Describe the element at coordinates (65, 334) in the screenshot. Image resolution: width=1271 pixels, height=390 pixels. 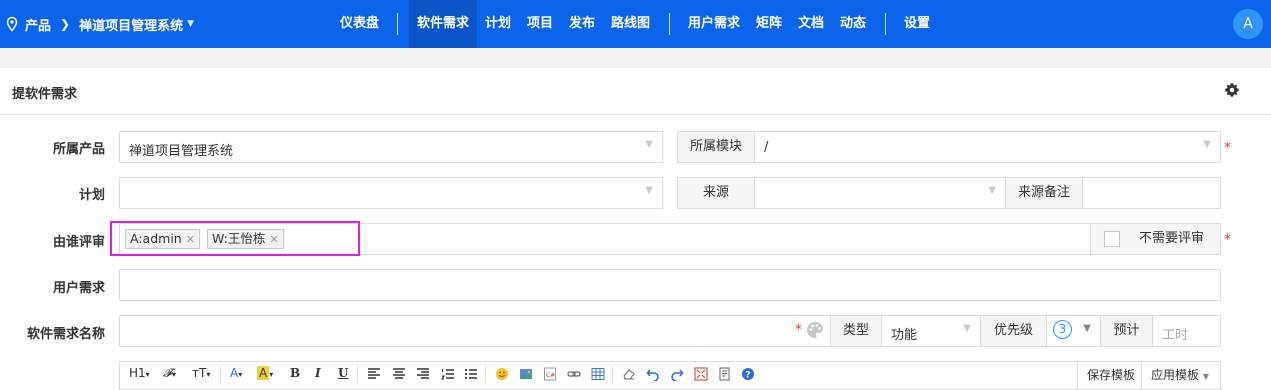
I see `story-name-label: 软件需求名称` at that location.